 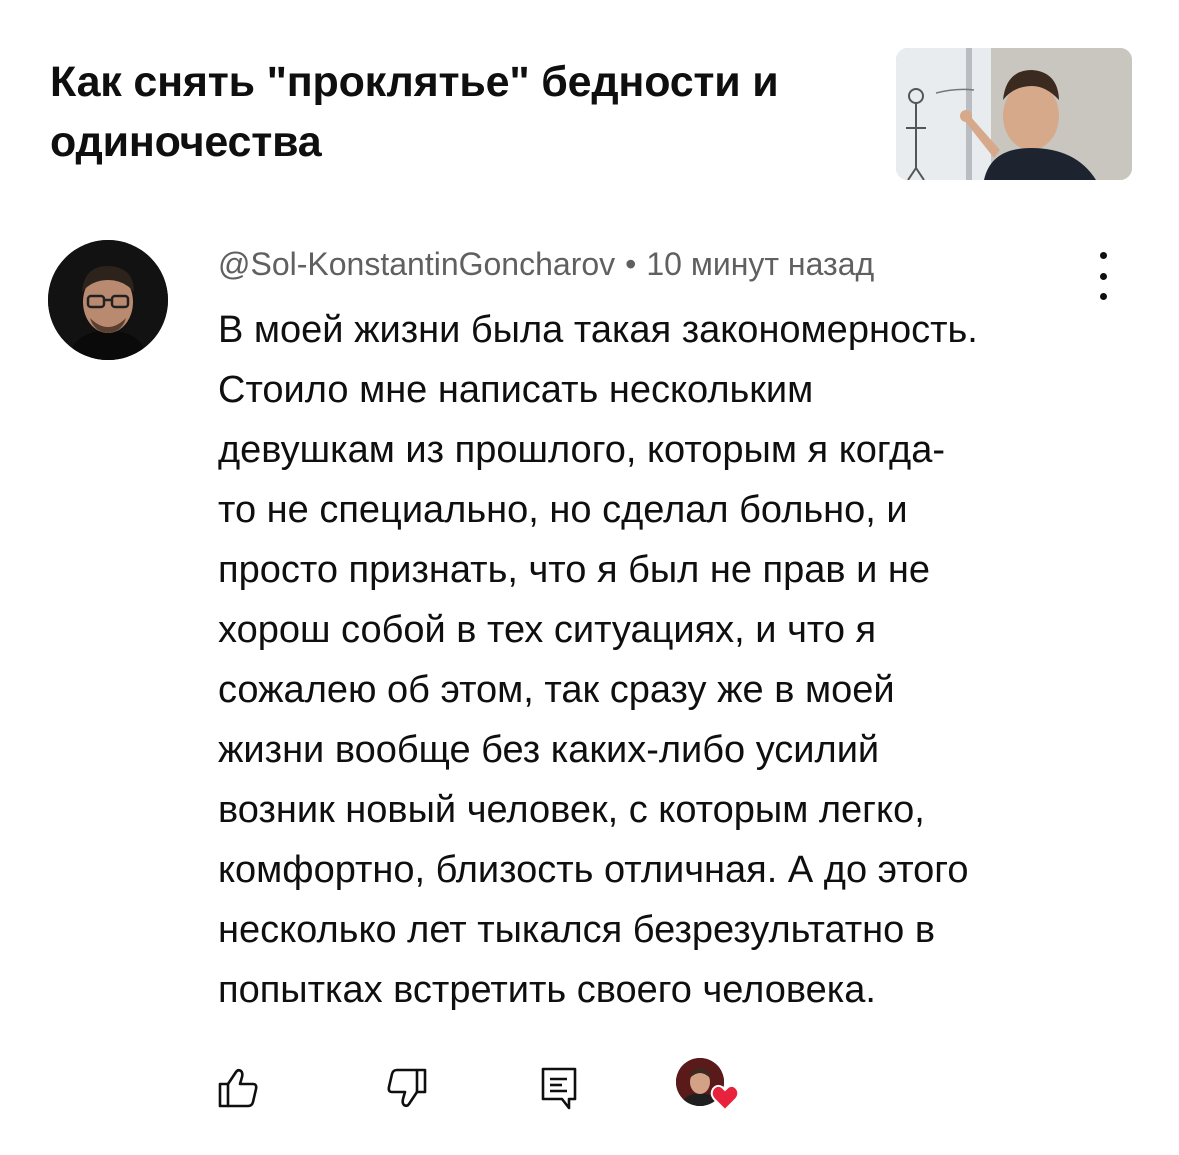 I want to click on like-button, so click(x=238, y=1088).